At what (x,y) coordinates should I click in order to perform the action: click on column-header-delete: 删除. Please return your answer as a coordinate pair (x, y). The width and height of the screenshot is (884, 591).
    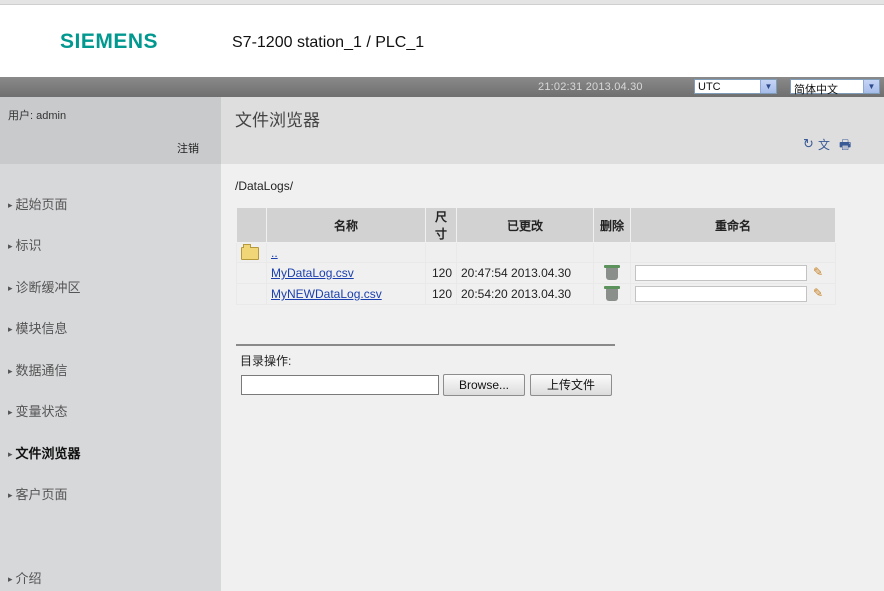
    Looking at the image, I should click on (612, 225).